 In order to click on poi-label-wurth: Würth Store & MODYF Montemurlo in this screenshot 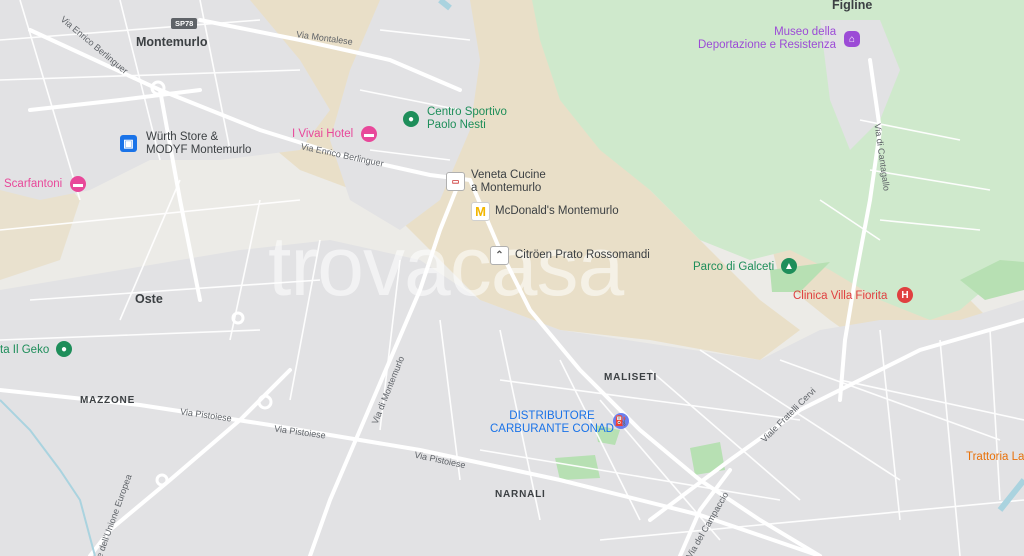, I will do `click(198, 144)`.